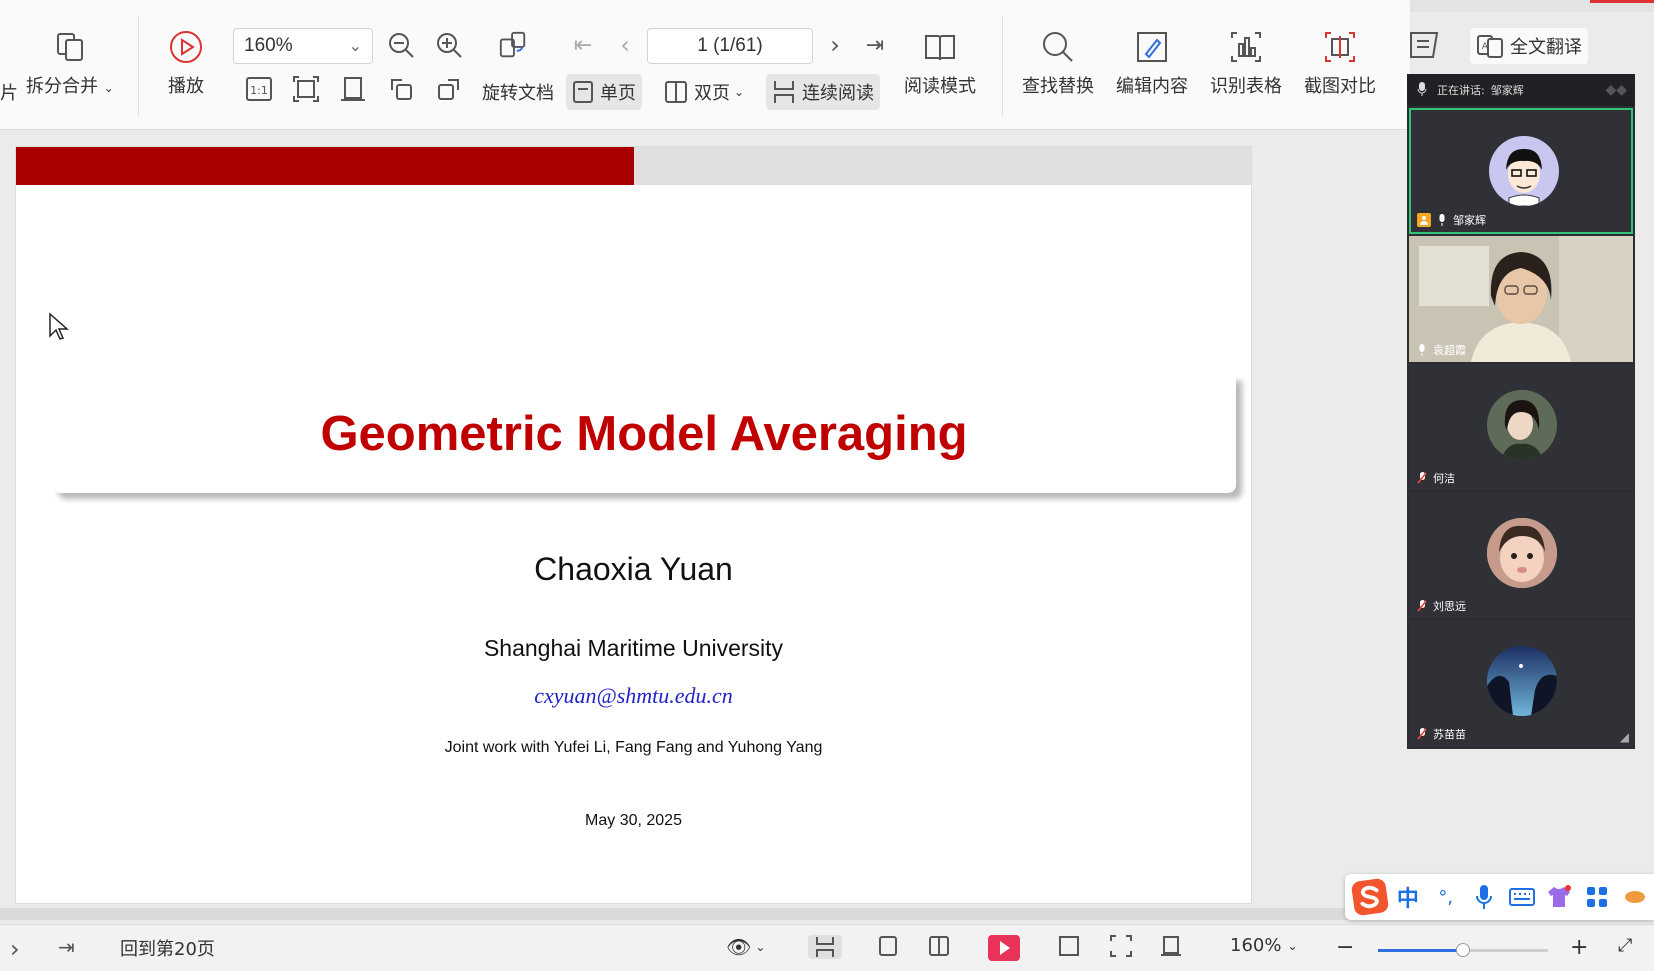  I want to click on participant-tile: 苏苗苗 ◢, so click(1521, 683).